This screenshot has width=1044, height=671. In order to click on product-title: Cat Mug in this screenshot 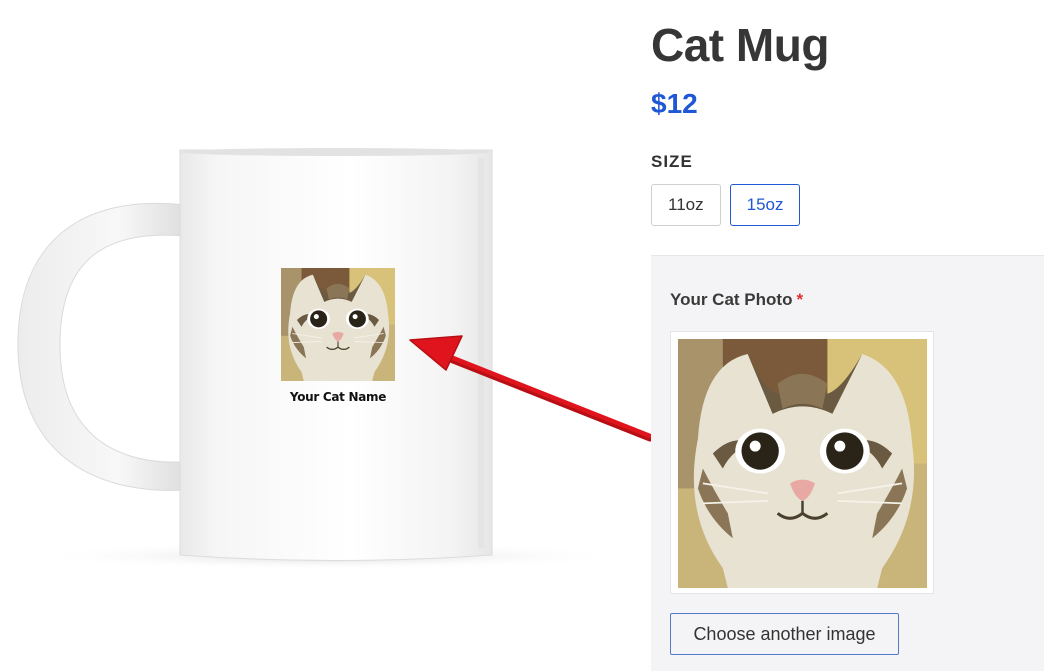, I will do `click(740, 45)`.